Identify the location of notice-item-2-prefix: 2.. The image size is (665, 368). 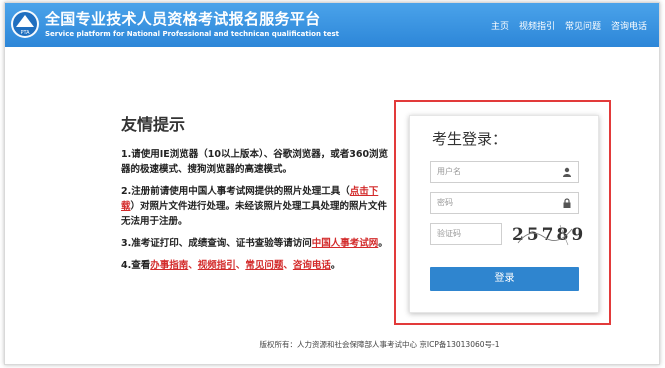
(126, 191).